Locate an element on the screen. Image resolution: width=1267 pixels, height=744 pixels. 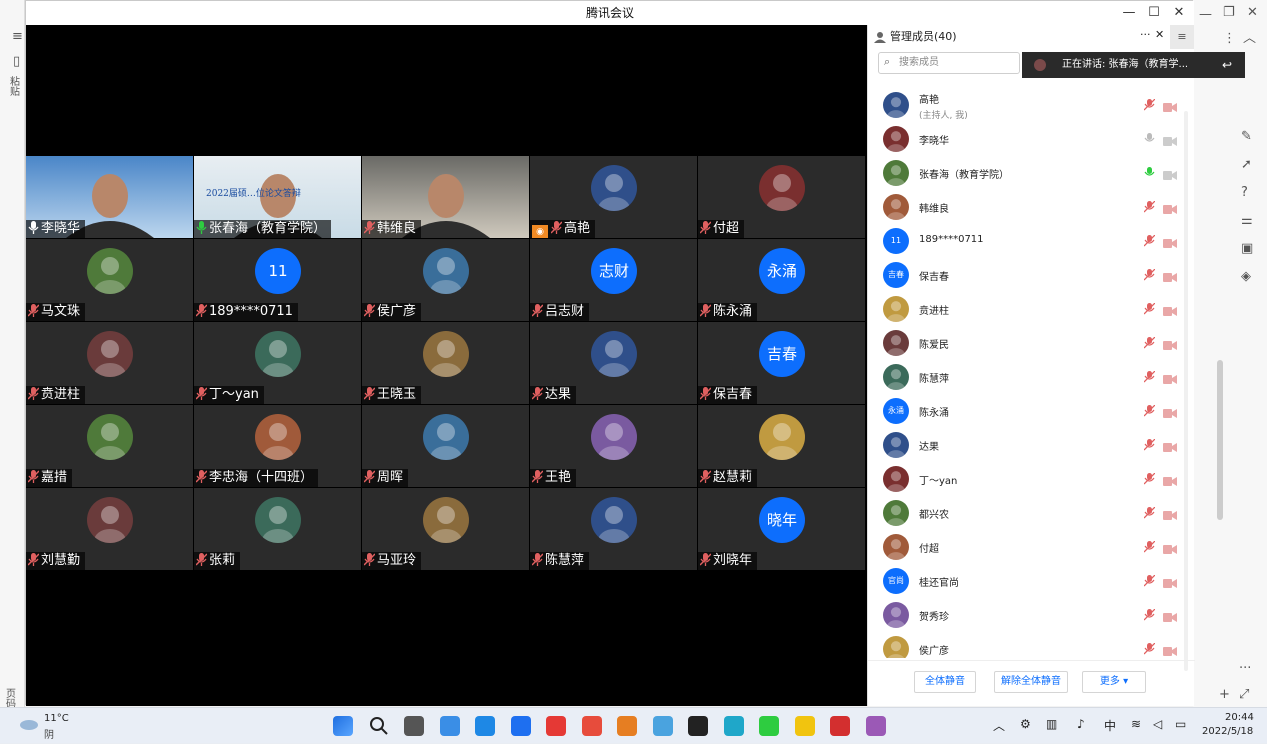
member-row: 达果 is located at coordinates (1023, 445).